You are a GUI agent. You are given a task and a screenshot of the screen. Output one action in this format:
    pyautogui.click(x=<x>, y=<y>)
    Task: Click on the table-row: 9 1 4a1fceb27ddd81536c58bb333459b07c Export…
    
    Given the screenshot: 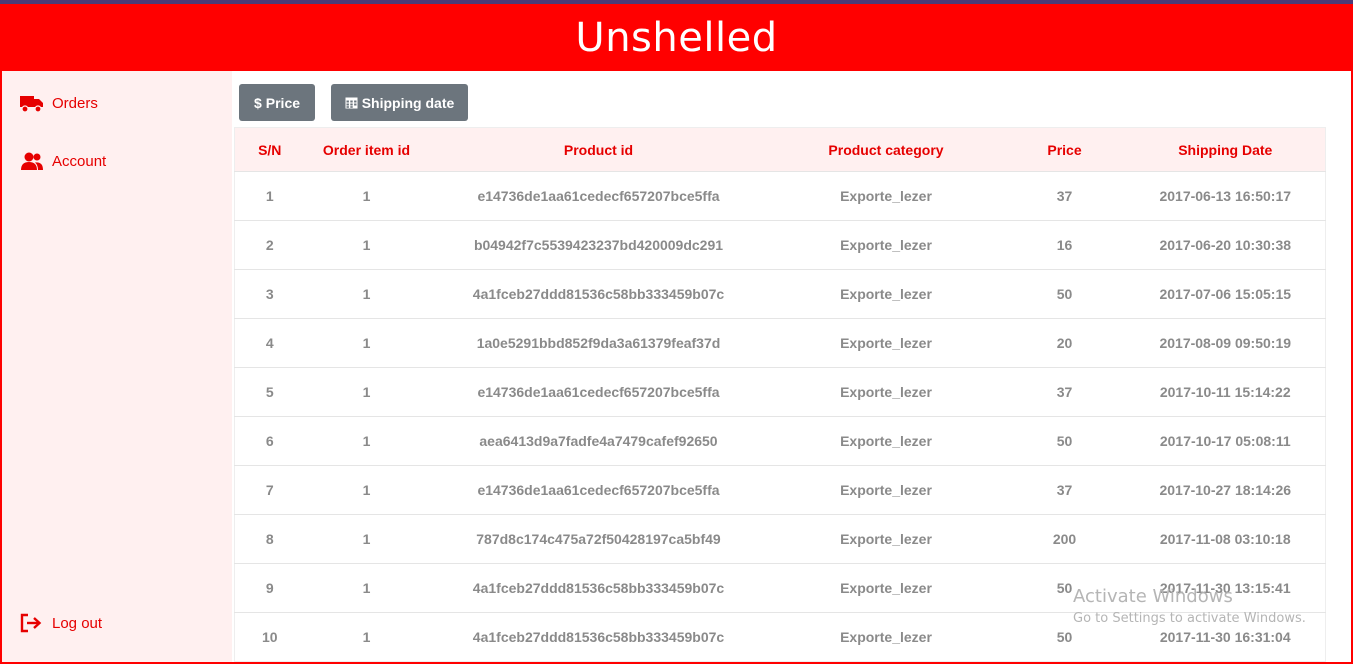 What is the action you would take?
    pyautogui.click(x=780, y=588)
    